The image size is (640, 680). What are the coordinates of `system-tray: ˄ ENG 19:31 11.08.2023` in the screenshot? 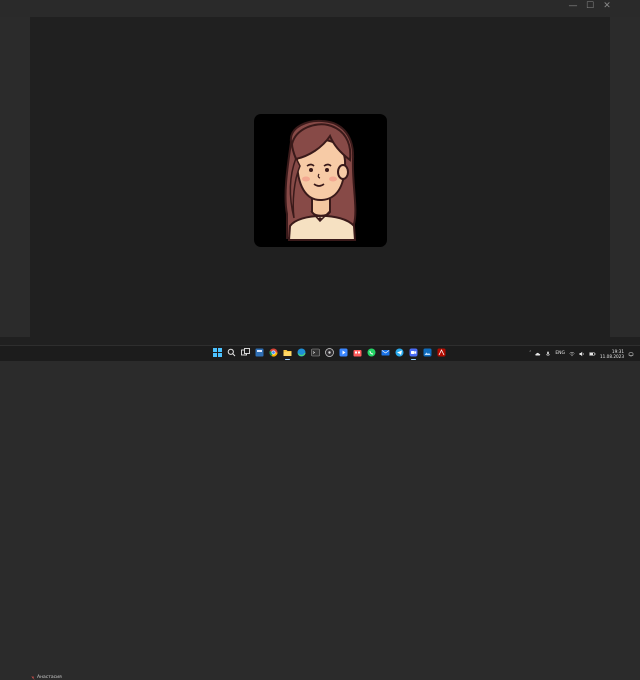 It's located at (584, 353).